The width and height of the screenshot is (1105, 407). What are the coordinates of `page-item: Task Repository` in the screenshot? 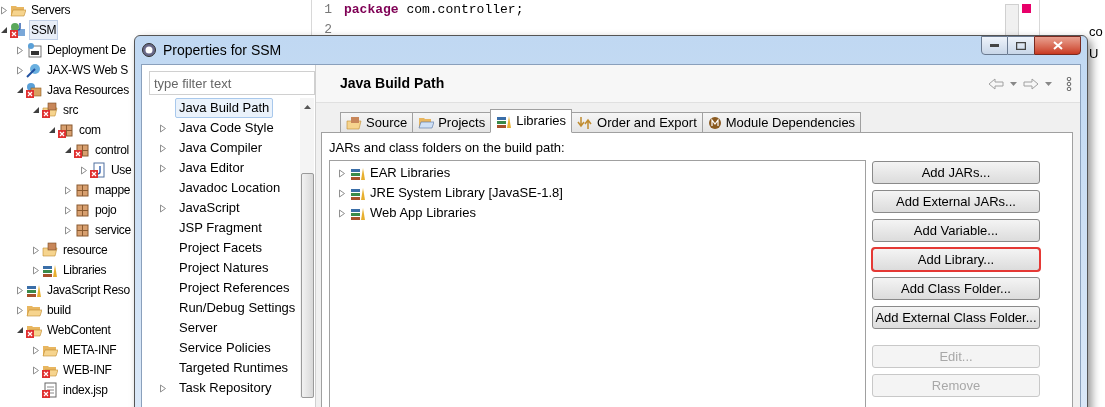 It's located at (225, 388).